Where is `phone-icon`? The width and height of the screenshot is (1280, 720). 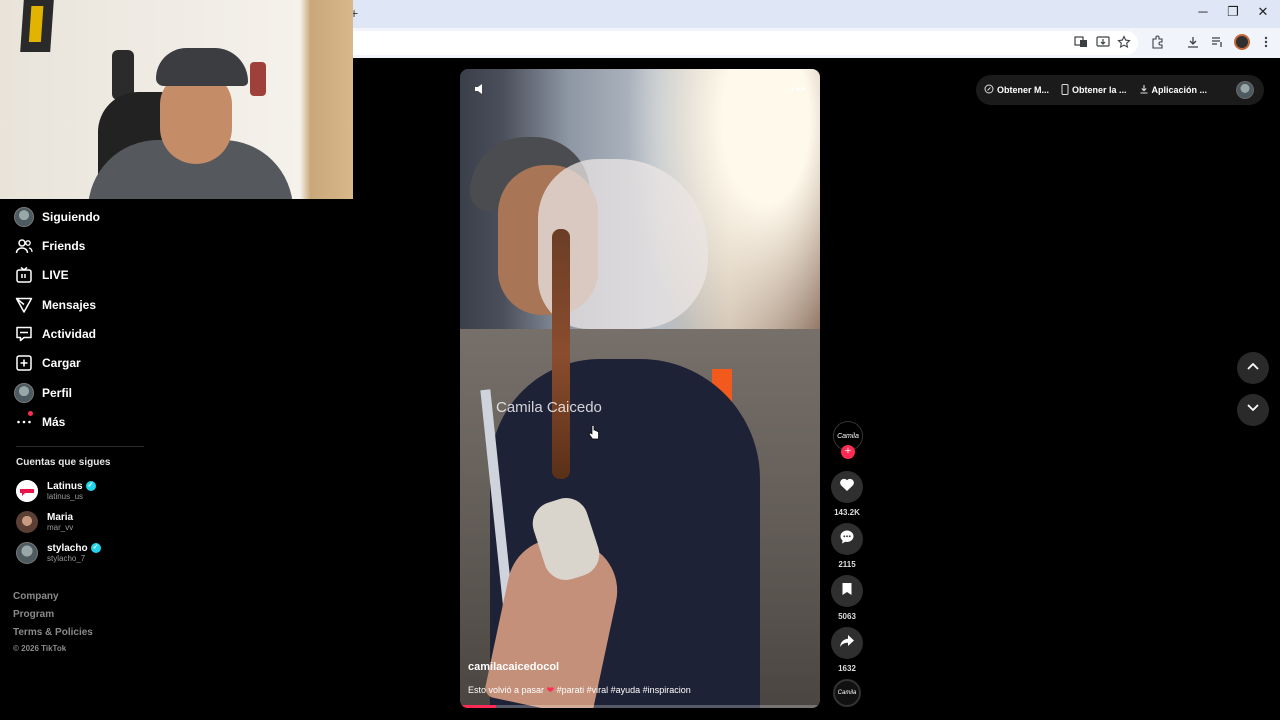 phone-icon is located at coordinates (1065, 90).